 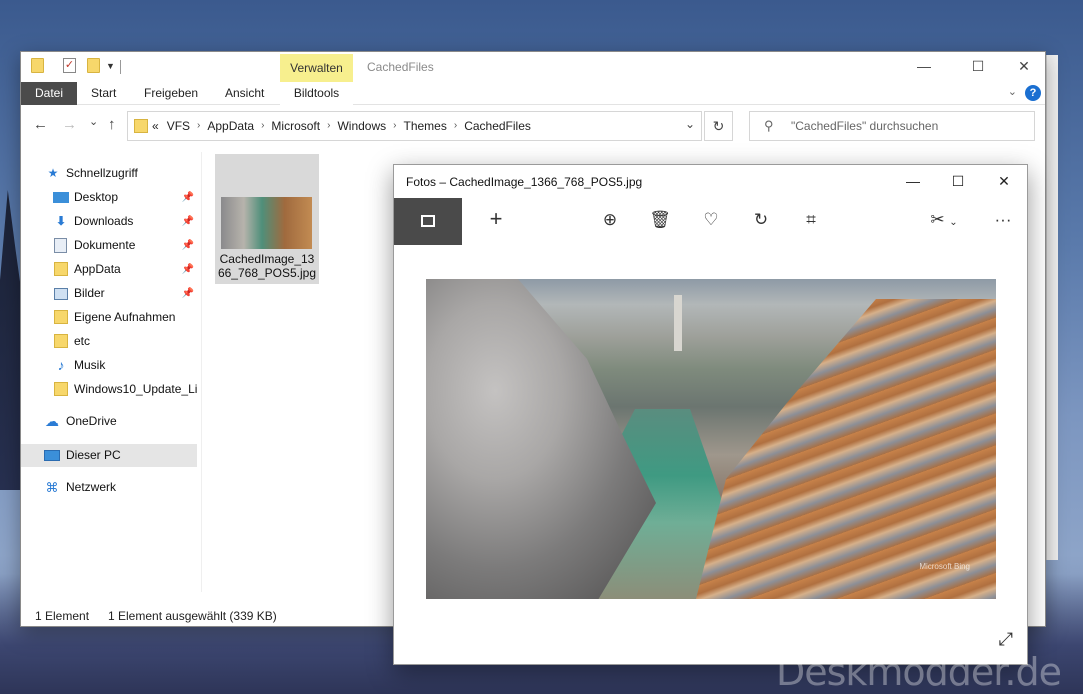 I want to click on sidebar-item-label: Musik, so click(x=90, y=365).